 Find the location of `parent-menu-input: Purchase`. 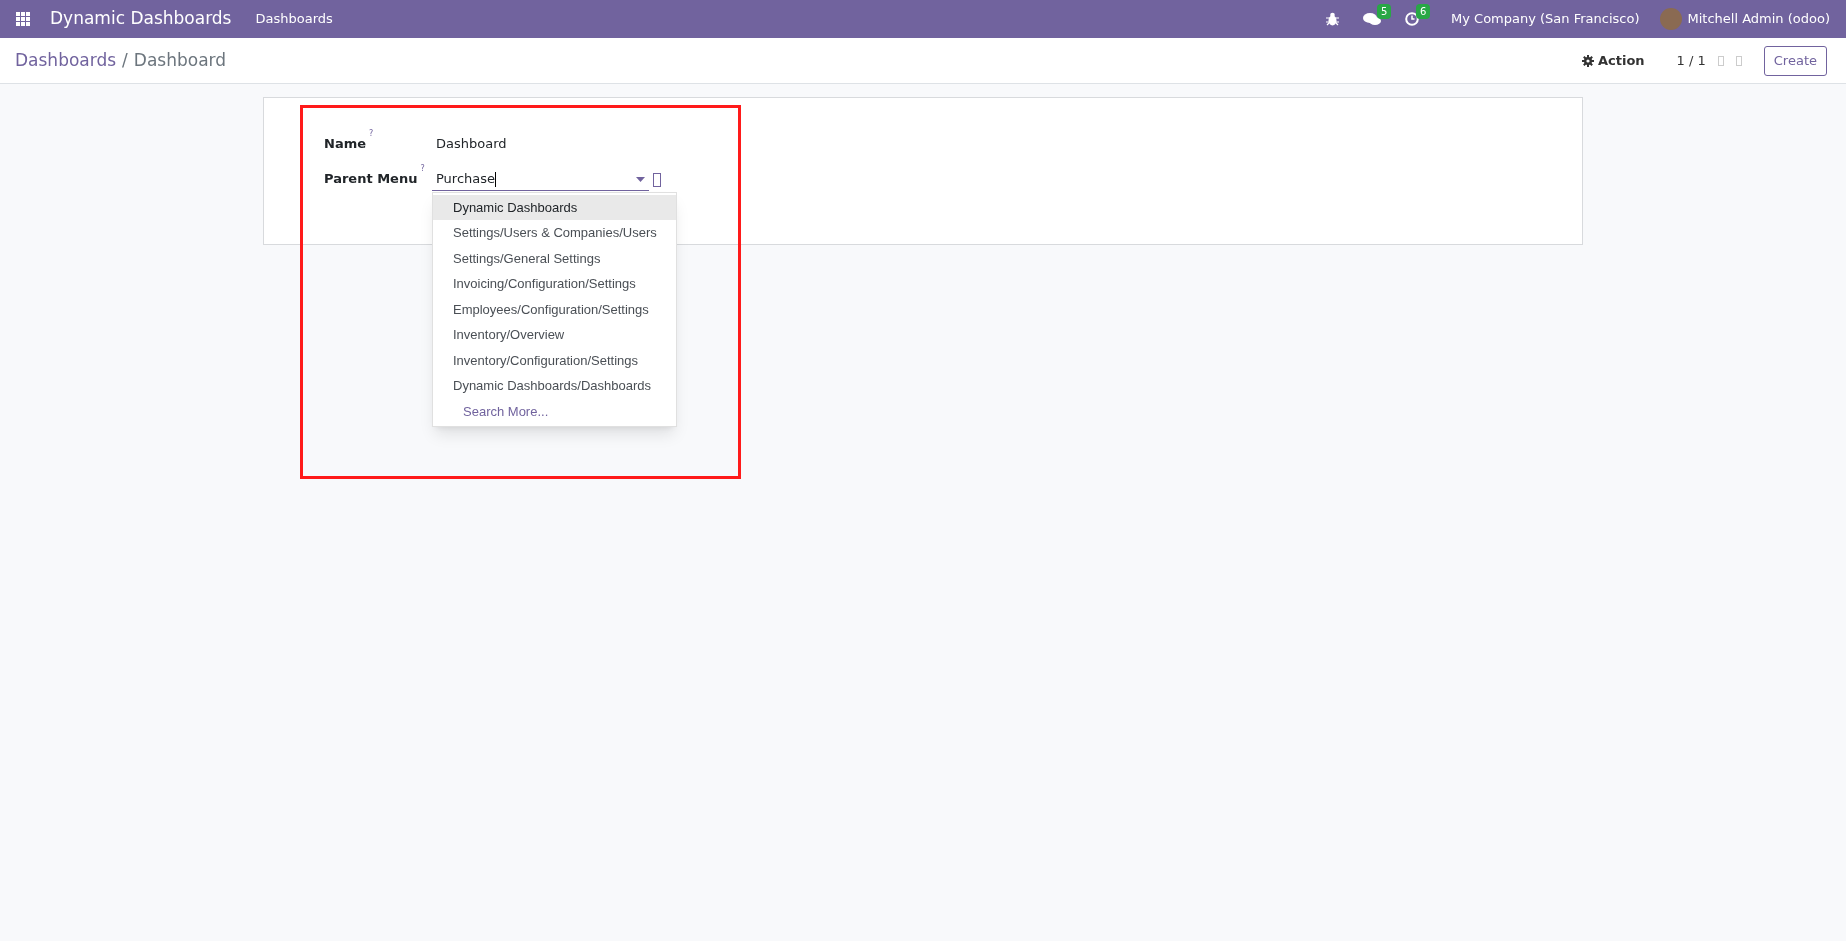

parent-menu-input: Purchase is located at coordinates (540, 179).